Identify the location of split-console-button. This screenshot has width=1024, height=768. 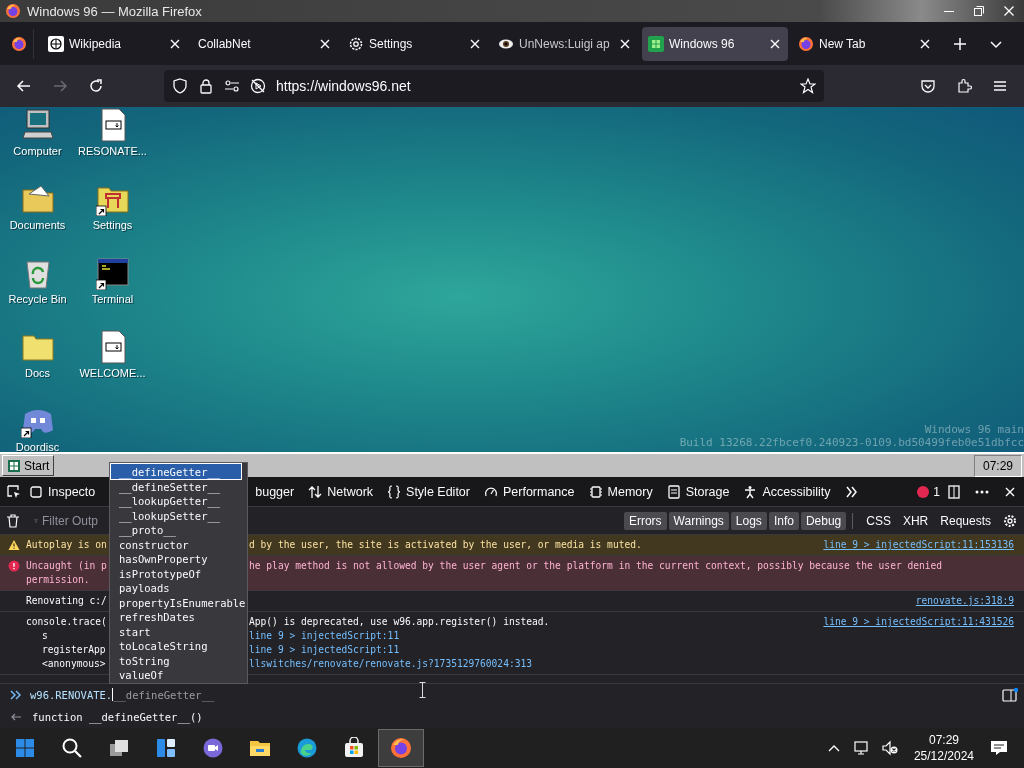
(1010, 694).